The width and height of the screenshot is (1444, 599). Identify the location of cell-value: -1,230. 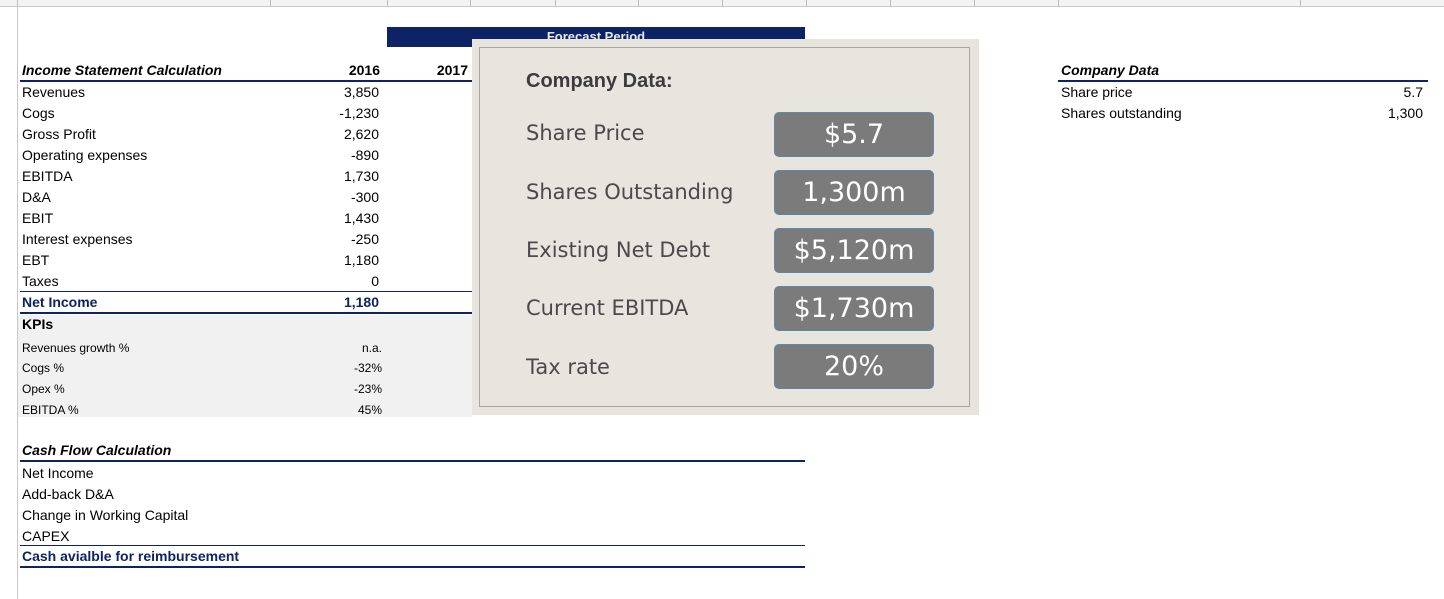
(339, 113).